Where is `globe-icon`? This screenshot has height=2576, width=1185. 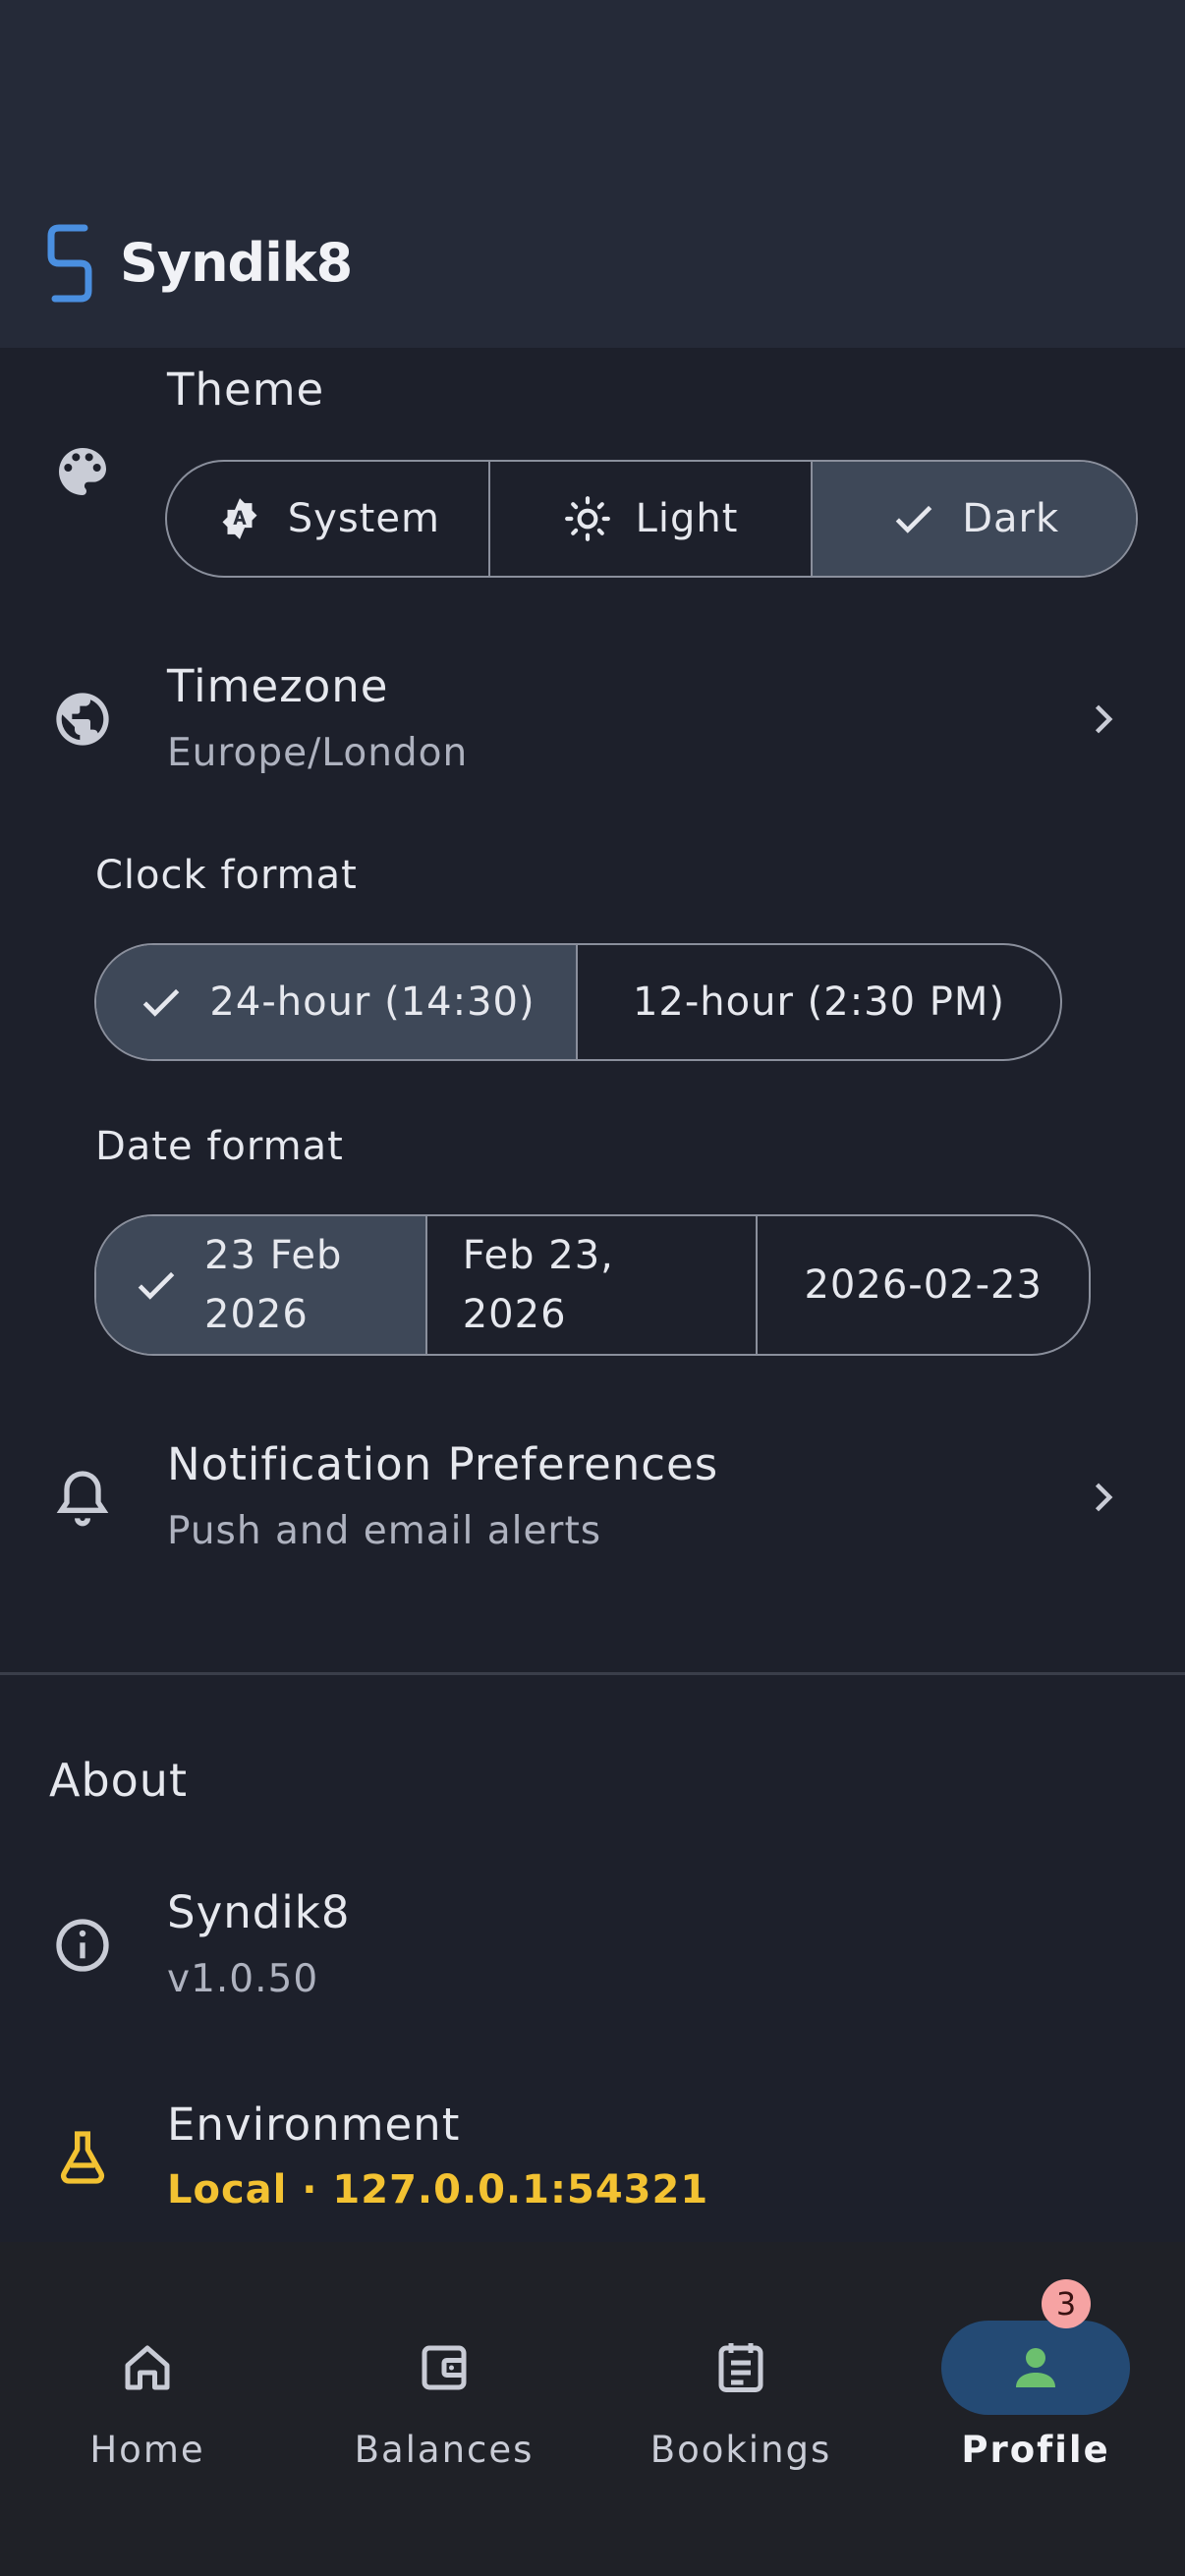
globe-icon is located at coordinates (83, 719).